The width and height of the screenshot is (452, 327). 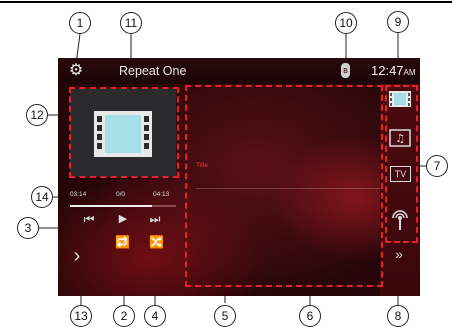 I want to click on settings-gear-icon: ⚙, so click(x=76, y=71).